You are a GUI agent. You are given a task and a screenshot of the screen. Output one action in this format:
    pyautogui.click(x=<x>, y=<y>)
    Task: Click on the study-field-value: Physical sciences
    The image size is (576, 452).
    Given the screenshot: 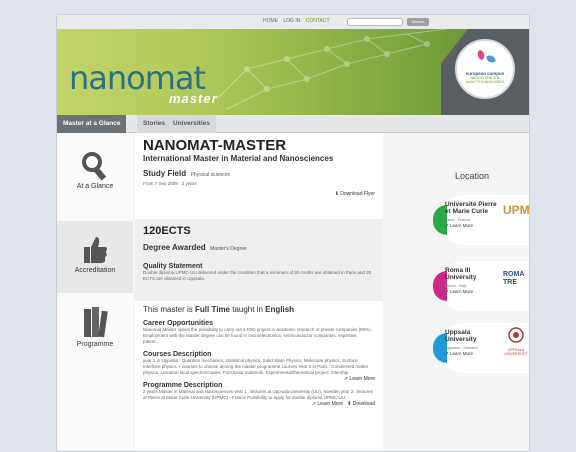 What is the action you would take?
    pyautogui.click(x=210, y=175)
    